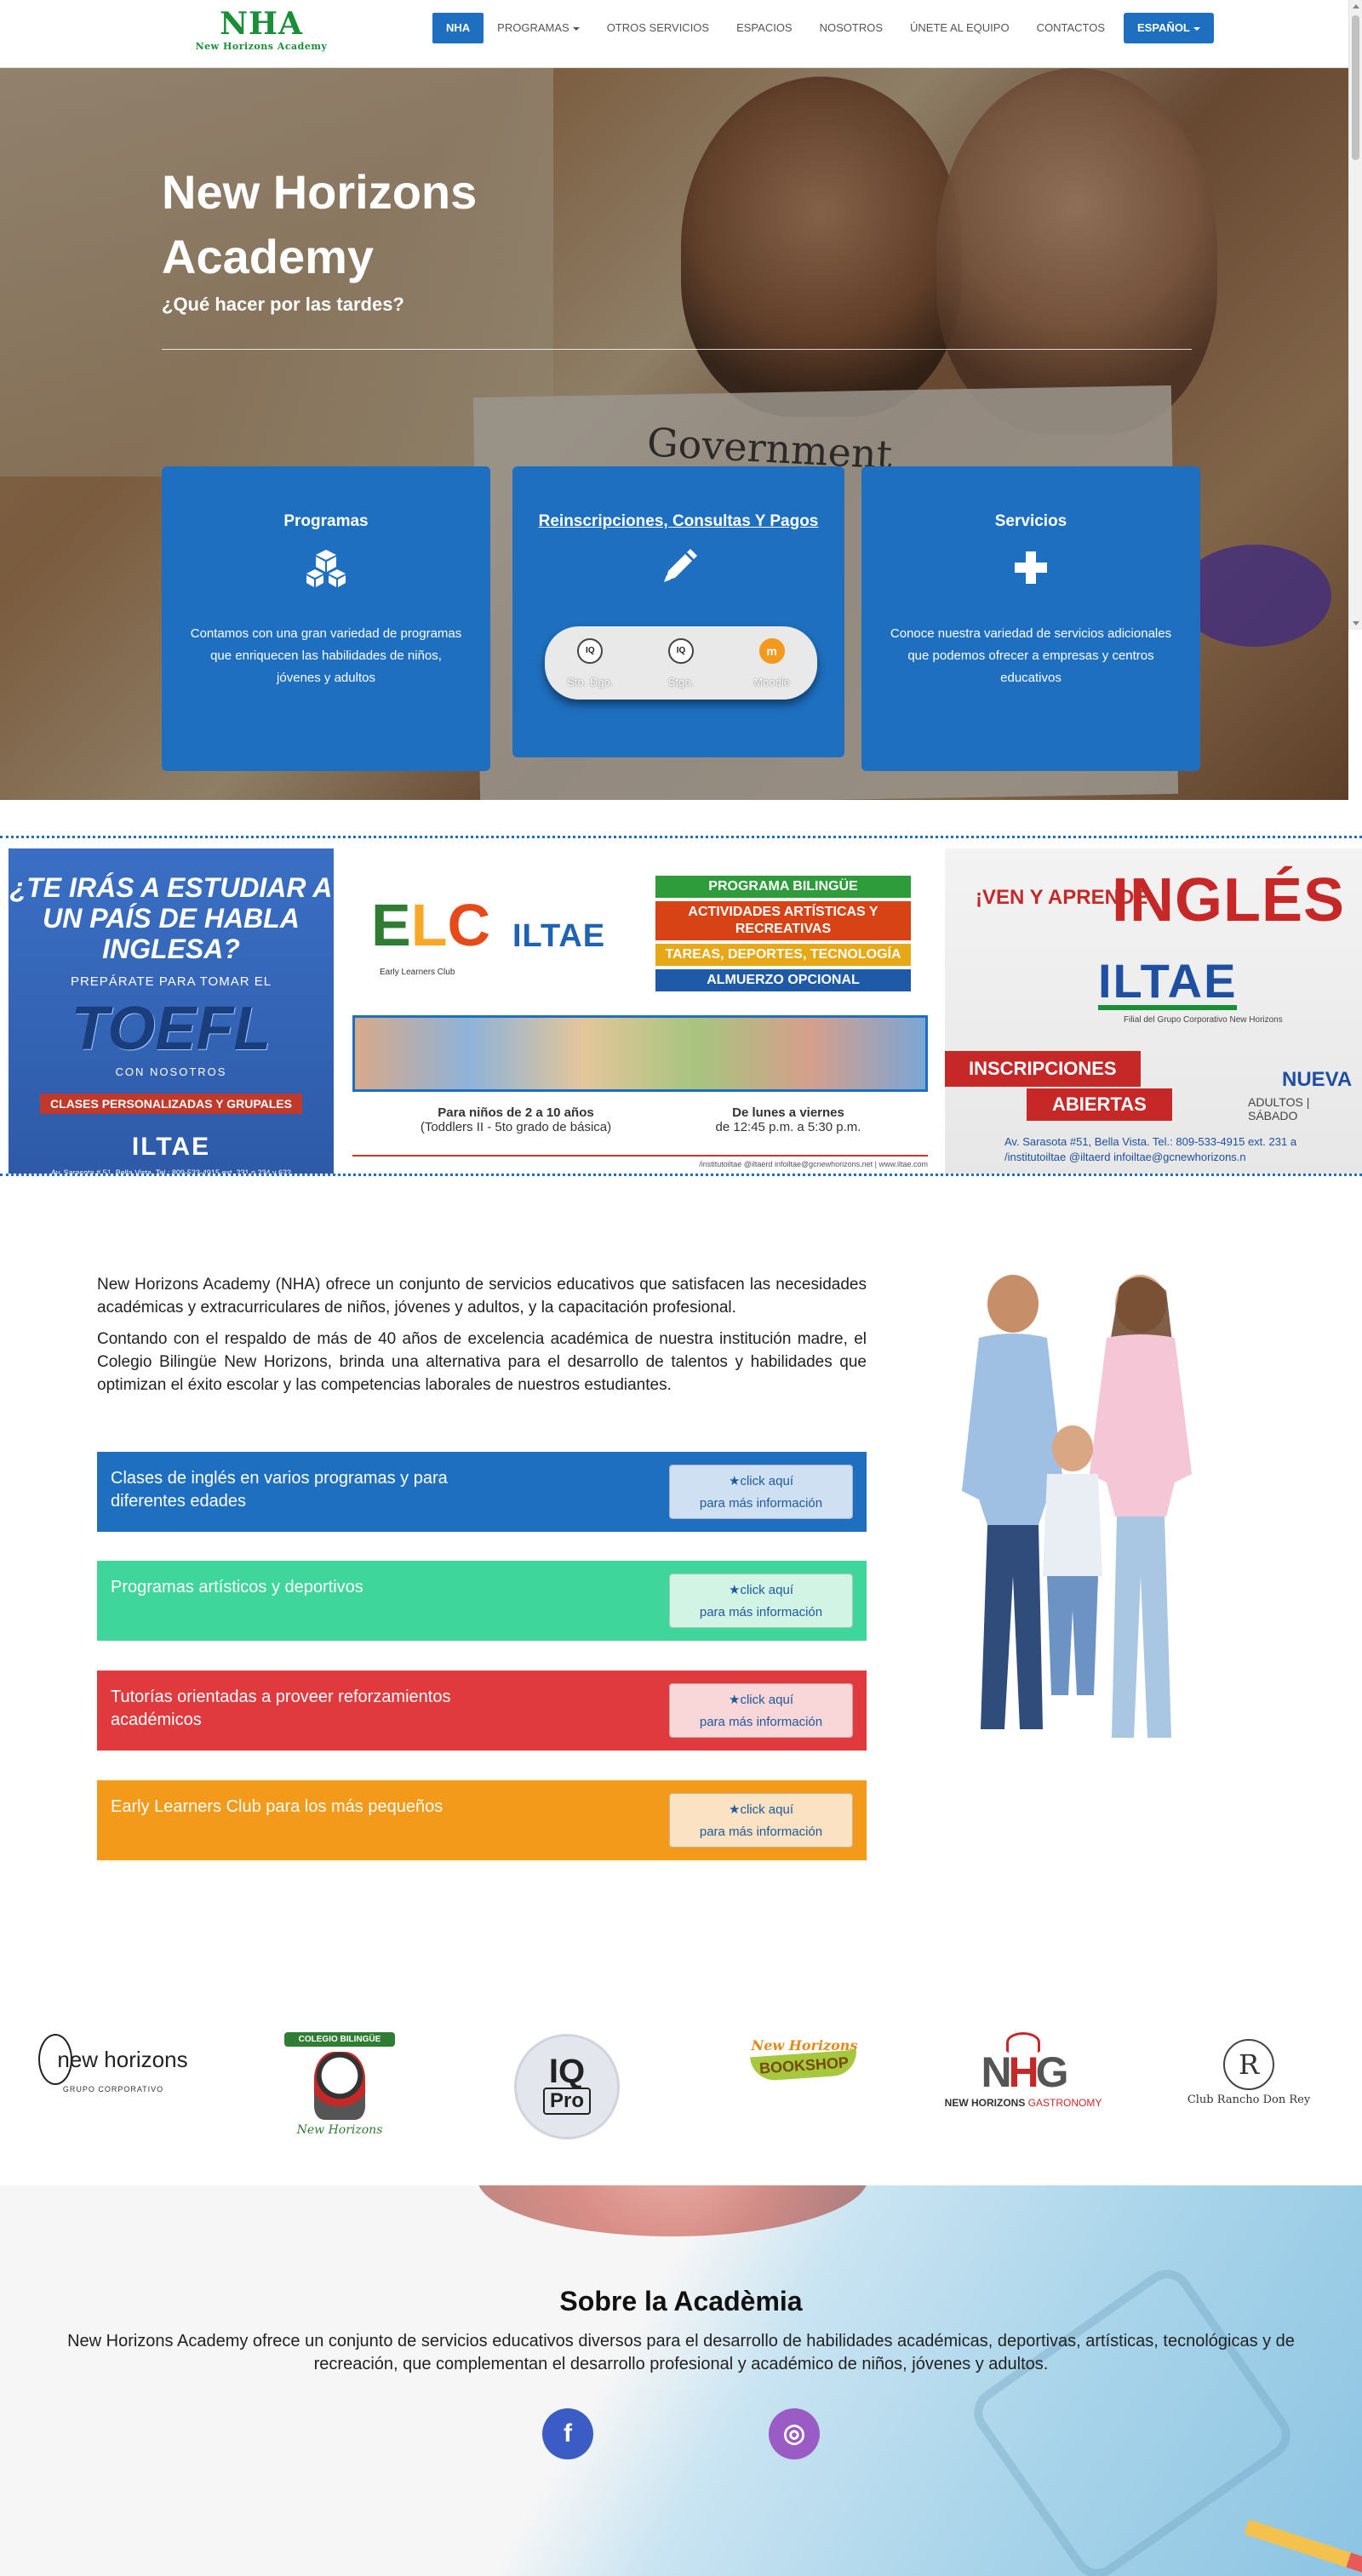  I want to click on rancho-mark: R, so click(1248, 2064).